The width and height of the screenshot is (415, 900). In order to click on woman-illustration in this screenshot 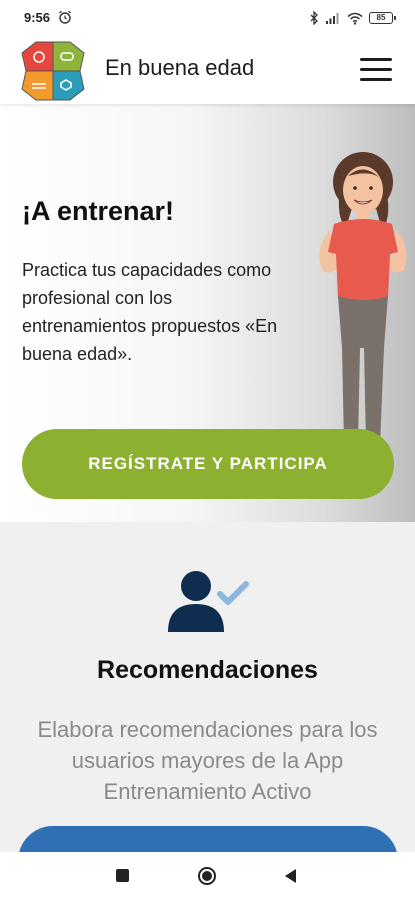, I will do `click(363, 298)`.